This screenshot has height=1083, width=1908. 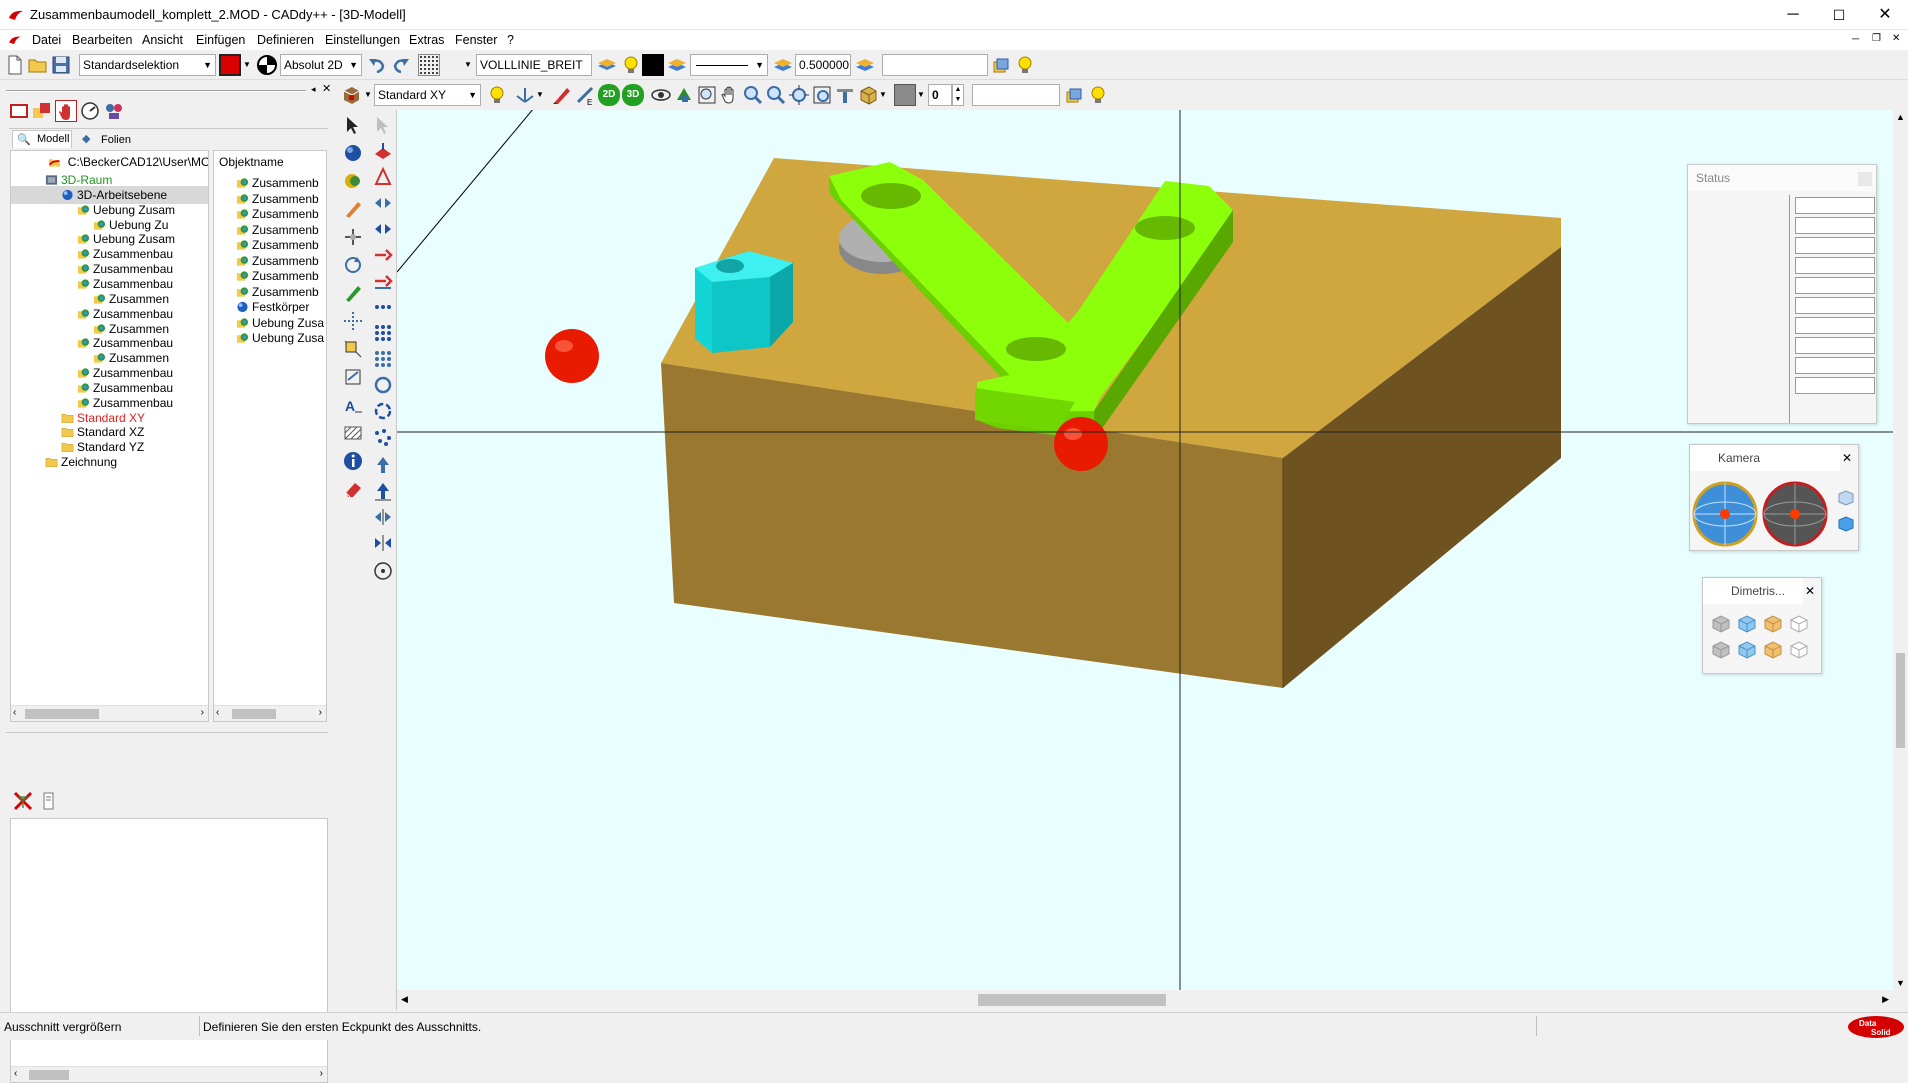 What do you see at coordinates (90, 111) in the screenshot?
I see `explorer-tool-4-icon` at bounding box center [90, 111].